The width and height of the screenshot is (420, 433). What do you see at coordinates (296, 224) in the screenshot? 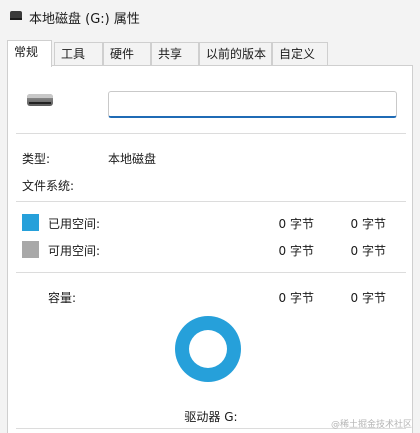
I see `used-space-bytes: 0 字节` at bounding box center [296, 224].